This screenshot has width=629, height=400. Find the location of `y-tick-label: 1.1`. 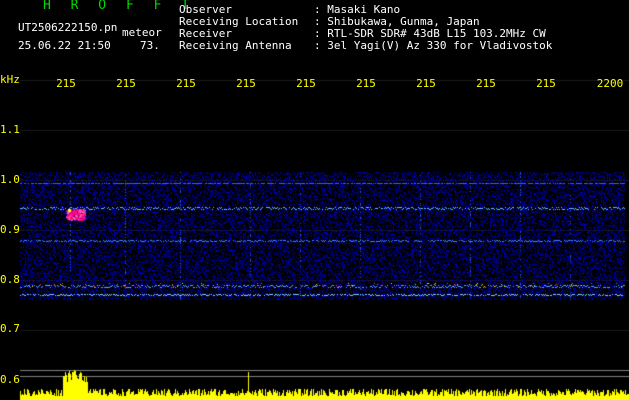

y-tick-label: 1.1 is located at coordinates (10, 129).